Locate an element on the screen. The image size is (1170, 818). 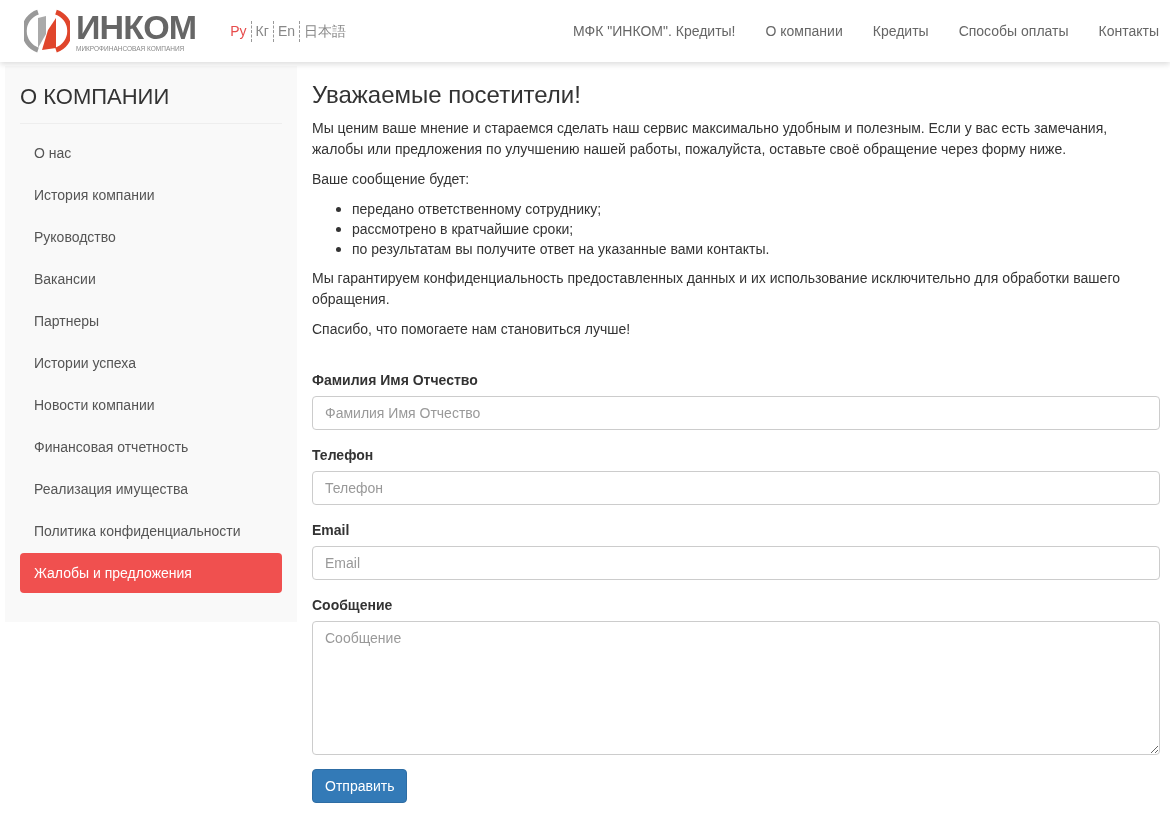
sidebar-item: Реализация имущества is located at coordinates (151, 489).